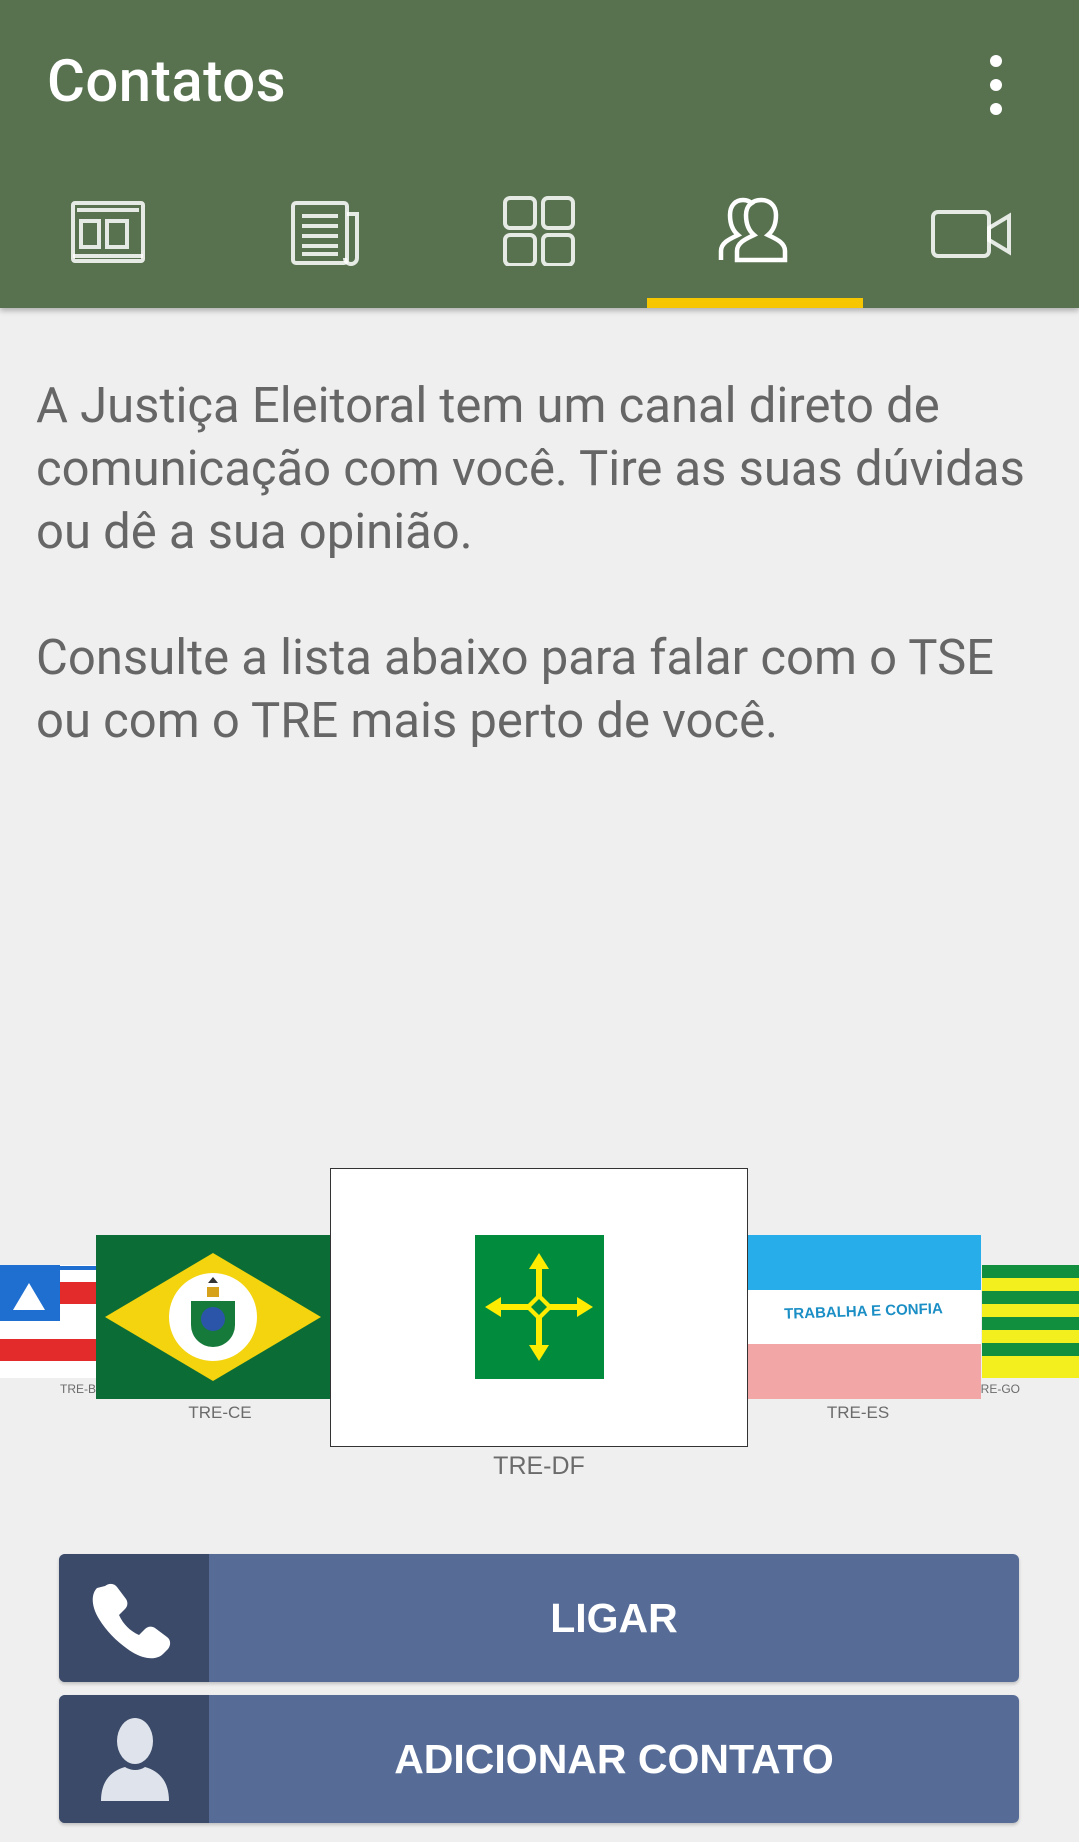  I want to click on tab-services, so click(540, 242).